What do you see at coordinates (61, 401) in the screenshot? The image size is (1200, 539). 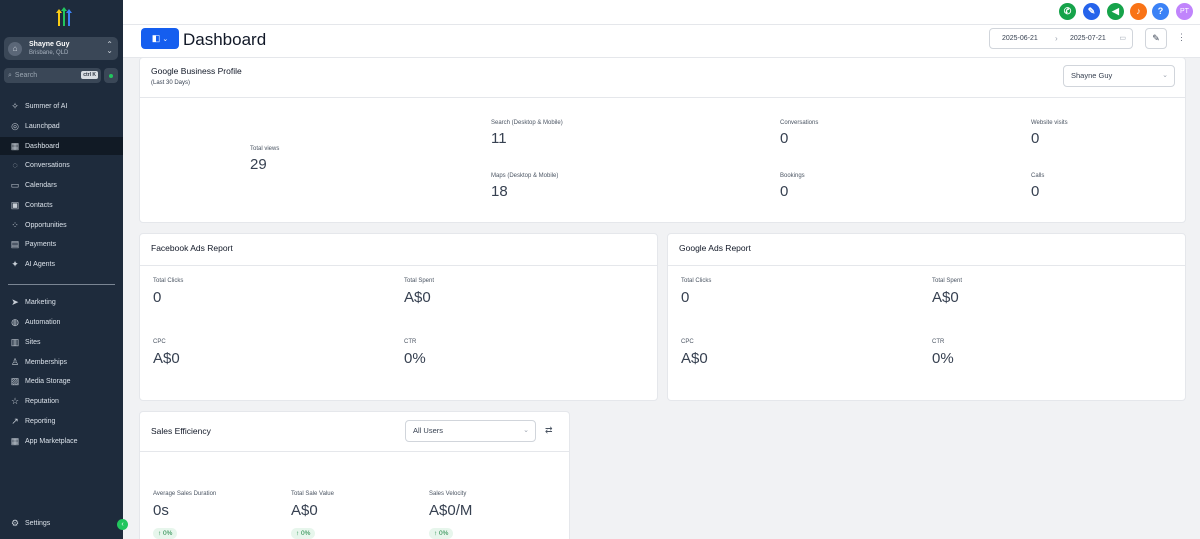 I see `sidebar-item-reputation: ☆ Reputation` at bounding box center [61, 401].